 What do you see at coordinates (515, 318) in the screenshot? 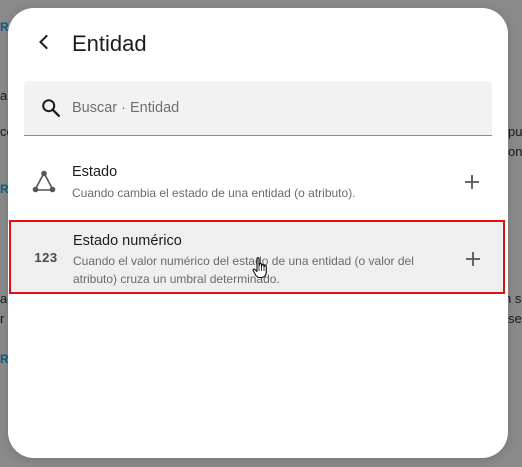
I see `bg-fragment: se` at bounding box center [515, 318].